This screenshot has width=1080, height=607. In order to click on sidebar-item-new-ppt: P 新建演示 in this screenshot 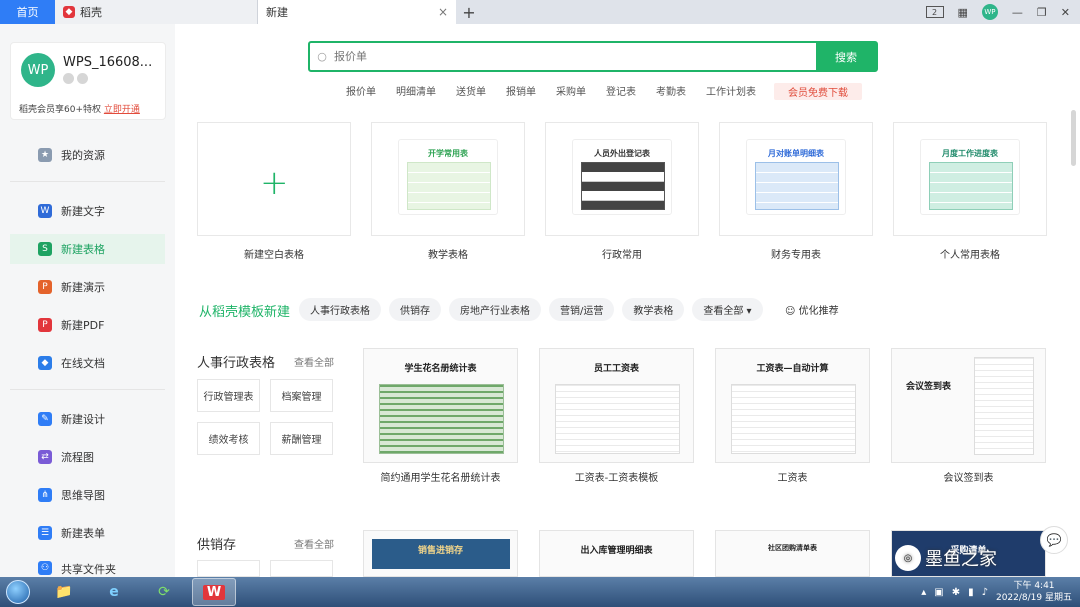, I will do `click(87, 287)`.